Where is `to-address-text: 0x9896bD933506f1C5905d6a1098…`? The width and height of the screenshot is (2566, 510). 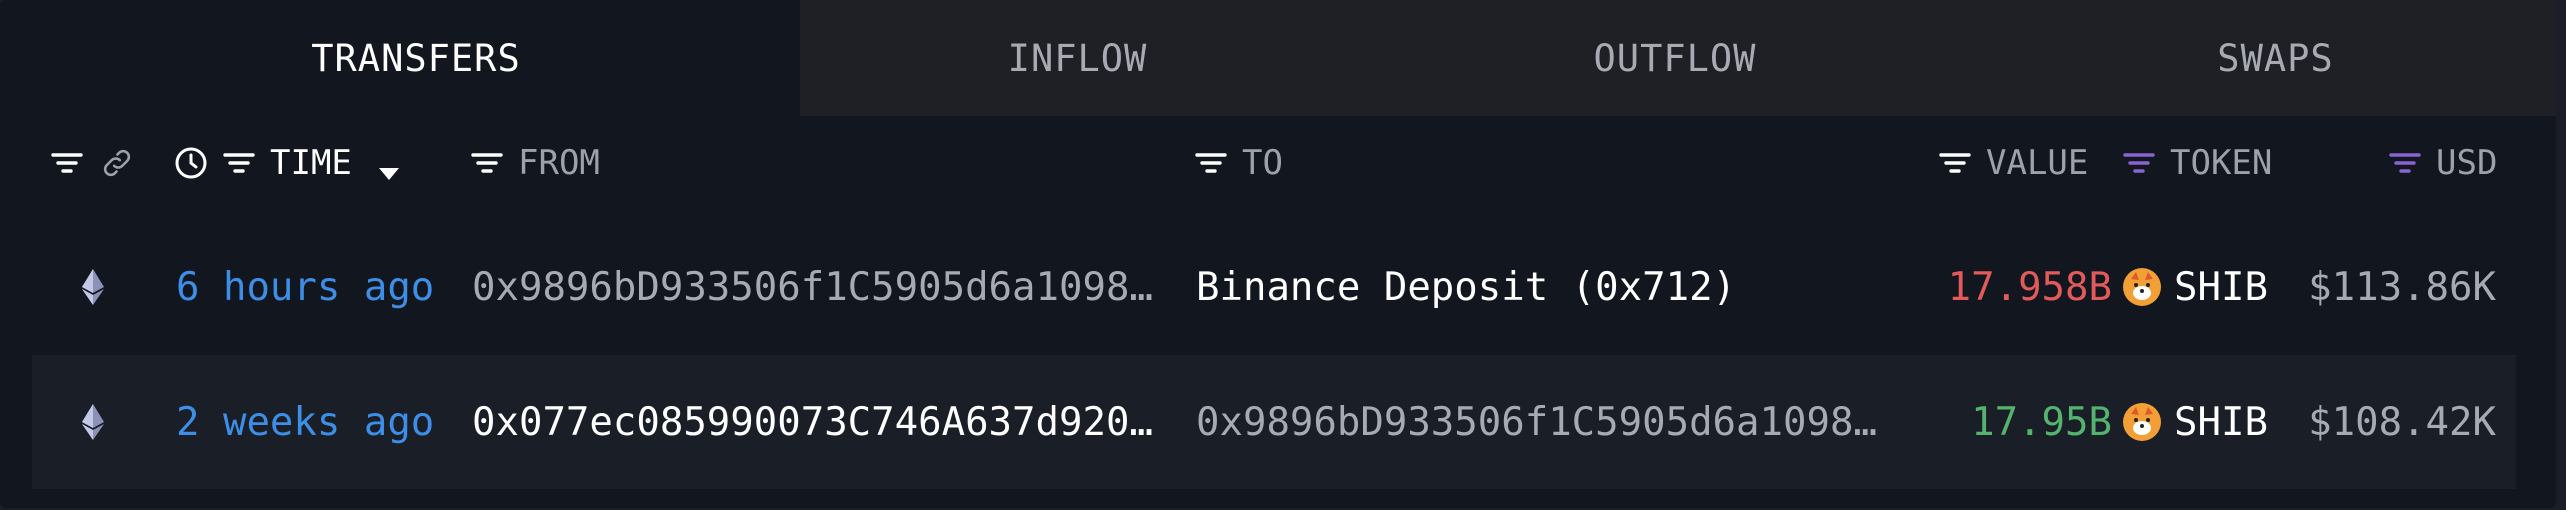 to-address-text: 0x9896bD933506f1C5905d6a1098… is located at coordinates (1536, 422).